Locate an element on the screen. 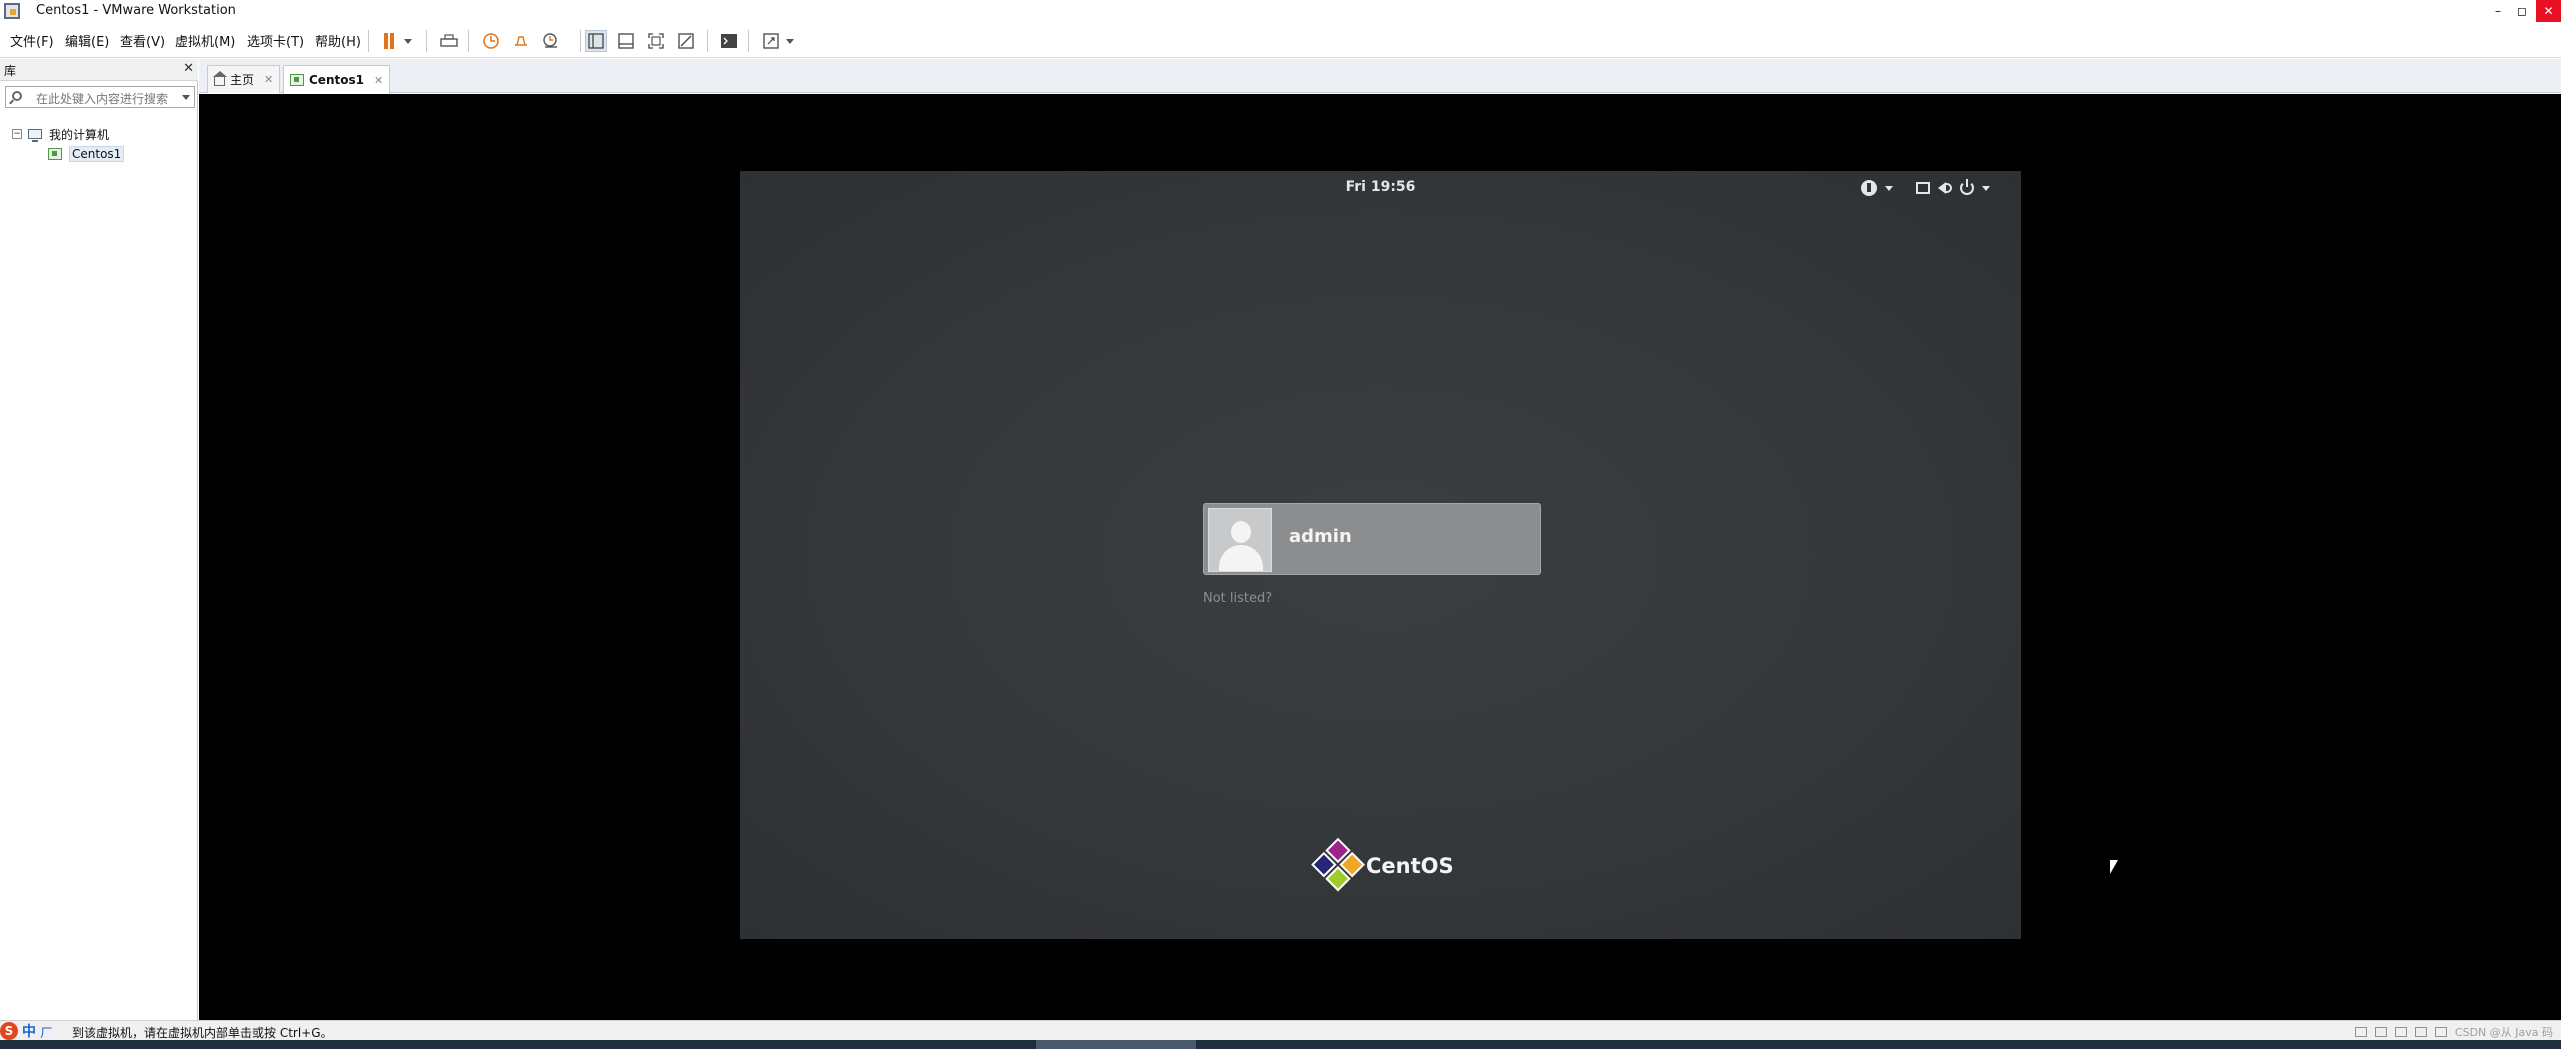 Image resolution: width=2561 pixels, height=1049 pixels. library-search-input: 在此处键入内容进行搜索 is located at coordinates (100, 97).